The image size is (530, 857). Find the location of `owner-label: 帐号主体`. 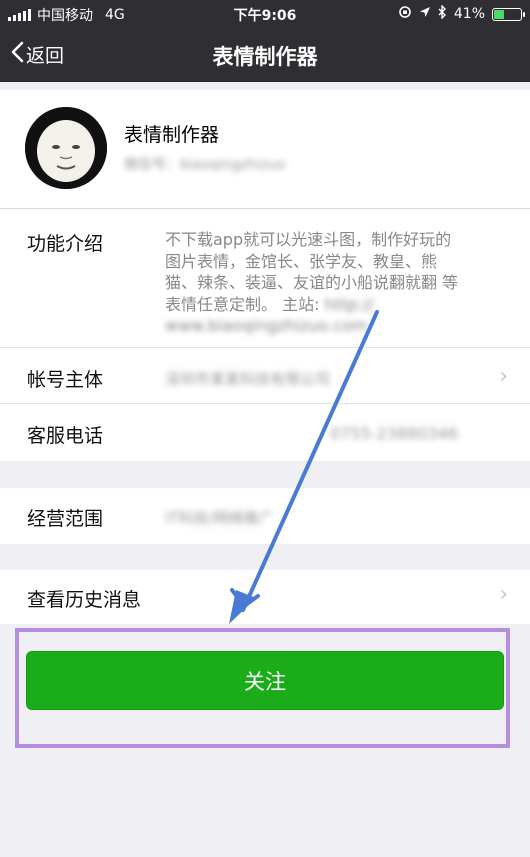

owner-label: 帐号主体 is located at coordinates (65, 380).